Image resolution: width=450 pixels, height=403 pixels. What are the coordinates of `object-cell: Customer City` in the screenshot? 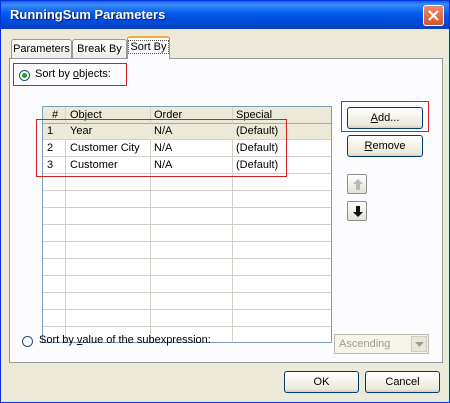 It's located at (105, 148).